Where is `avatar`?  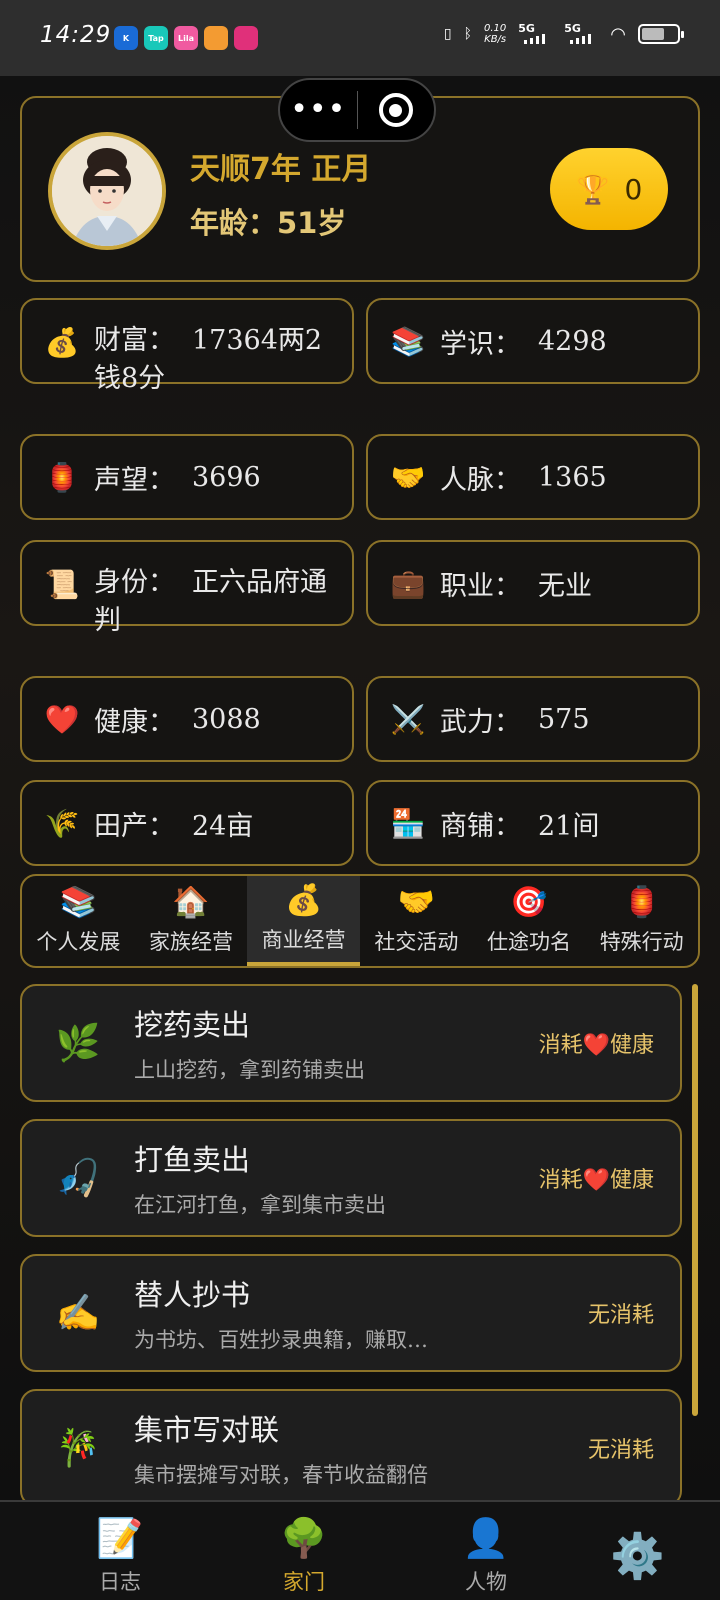 avatar is located at coordinates (107, 191).